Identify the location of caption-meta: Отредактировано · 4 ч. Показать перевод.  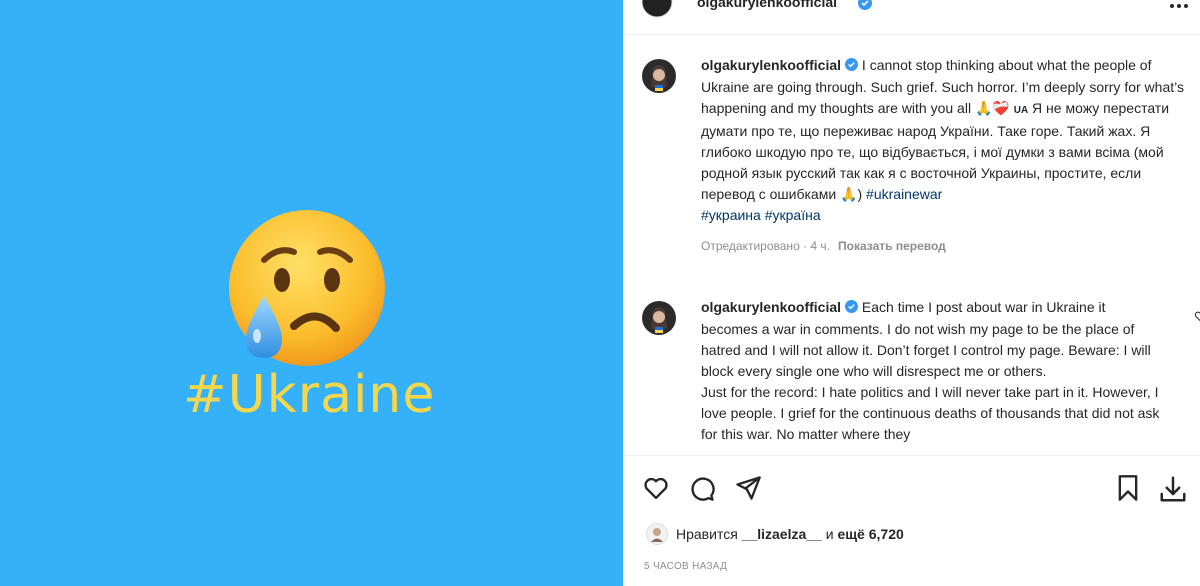
(942, 246).